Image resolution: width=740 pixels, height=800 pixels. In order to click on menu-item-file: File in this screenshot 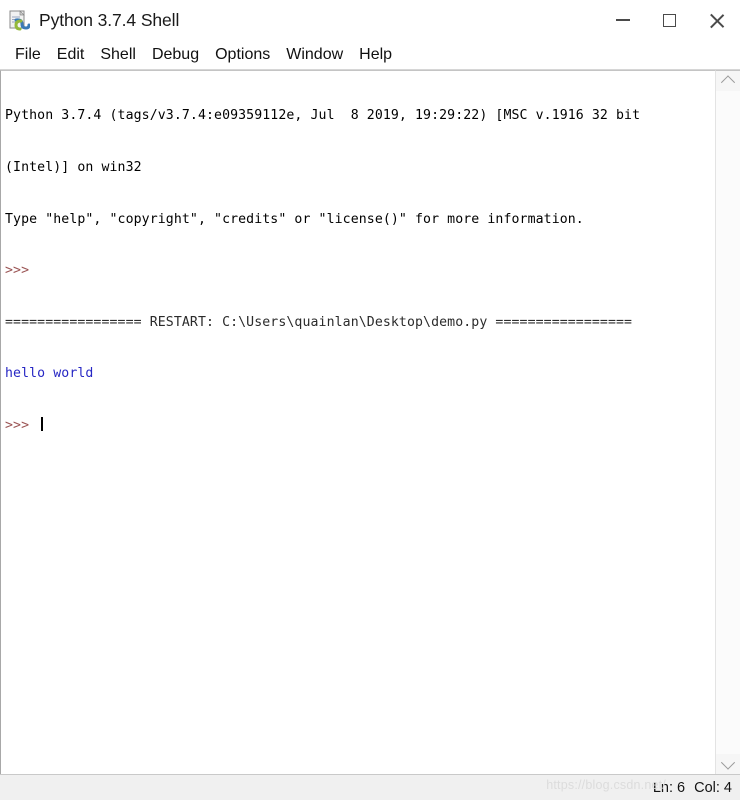, I will do `click(28, 55)`.